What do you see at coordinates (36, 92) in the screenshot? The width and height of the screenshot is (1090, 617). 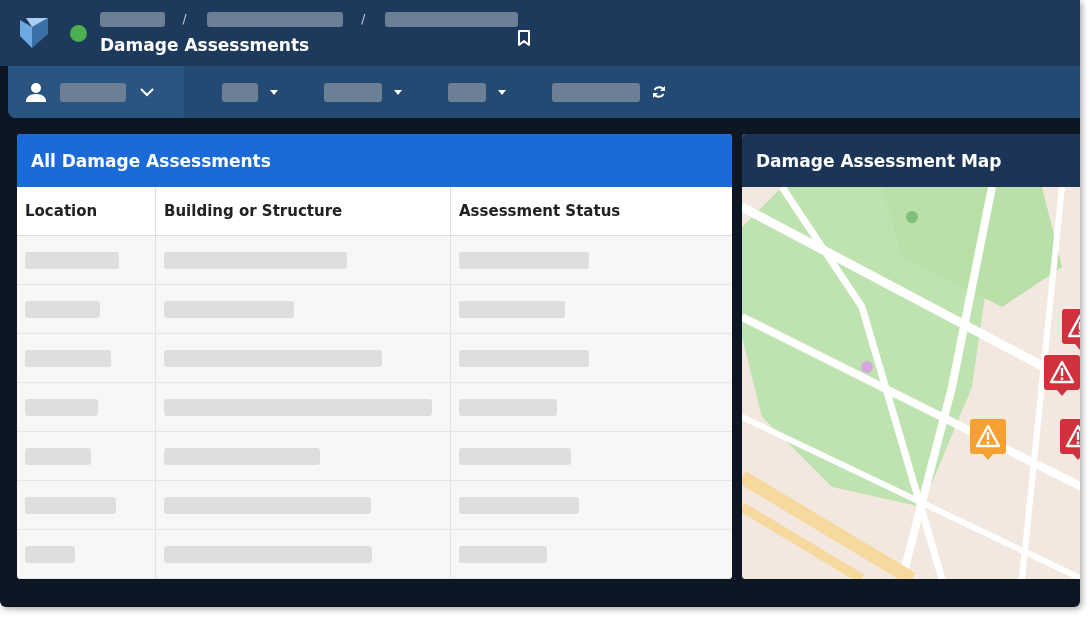 I see `user-icon` at bounding box center [36, 92].